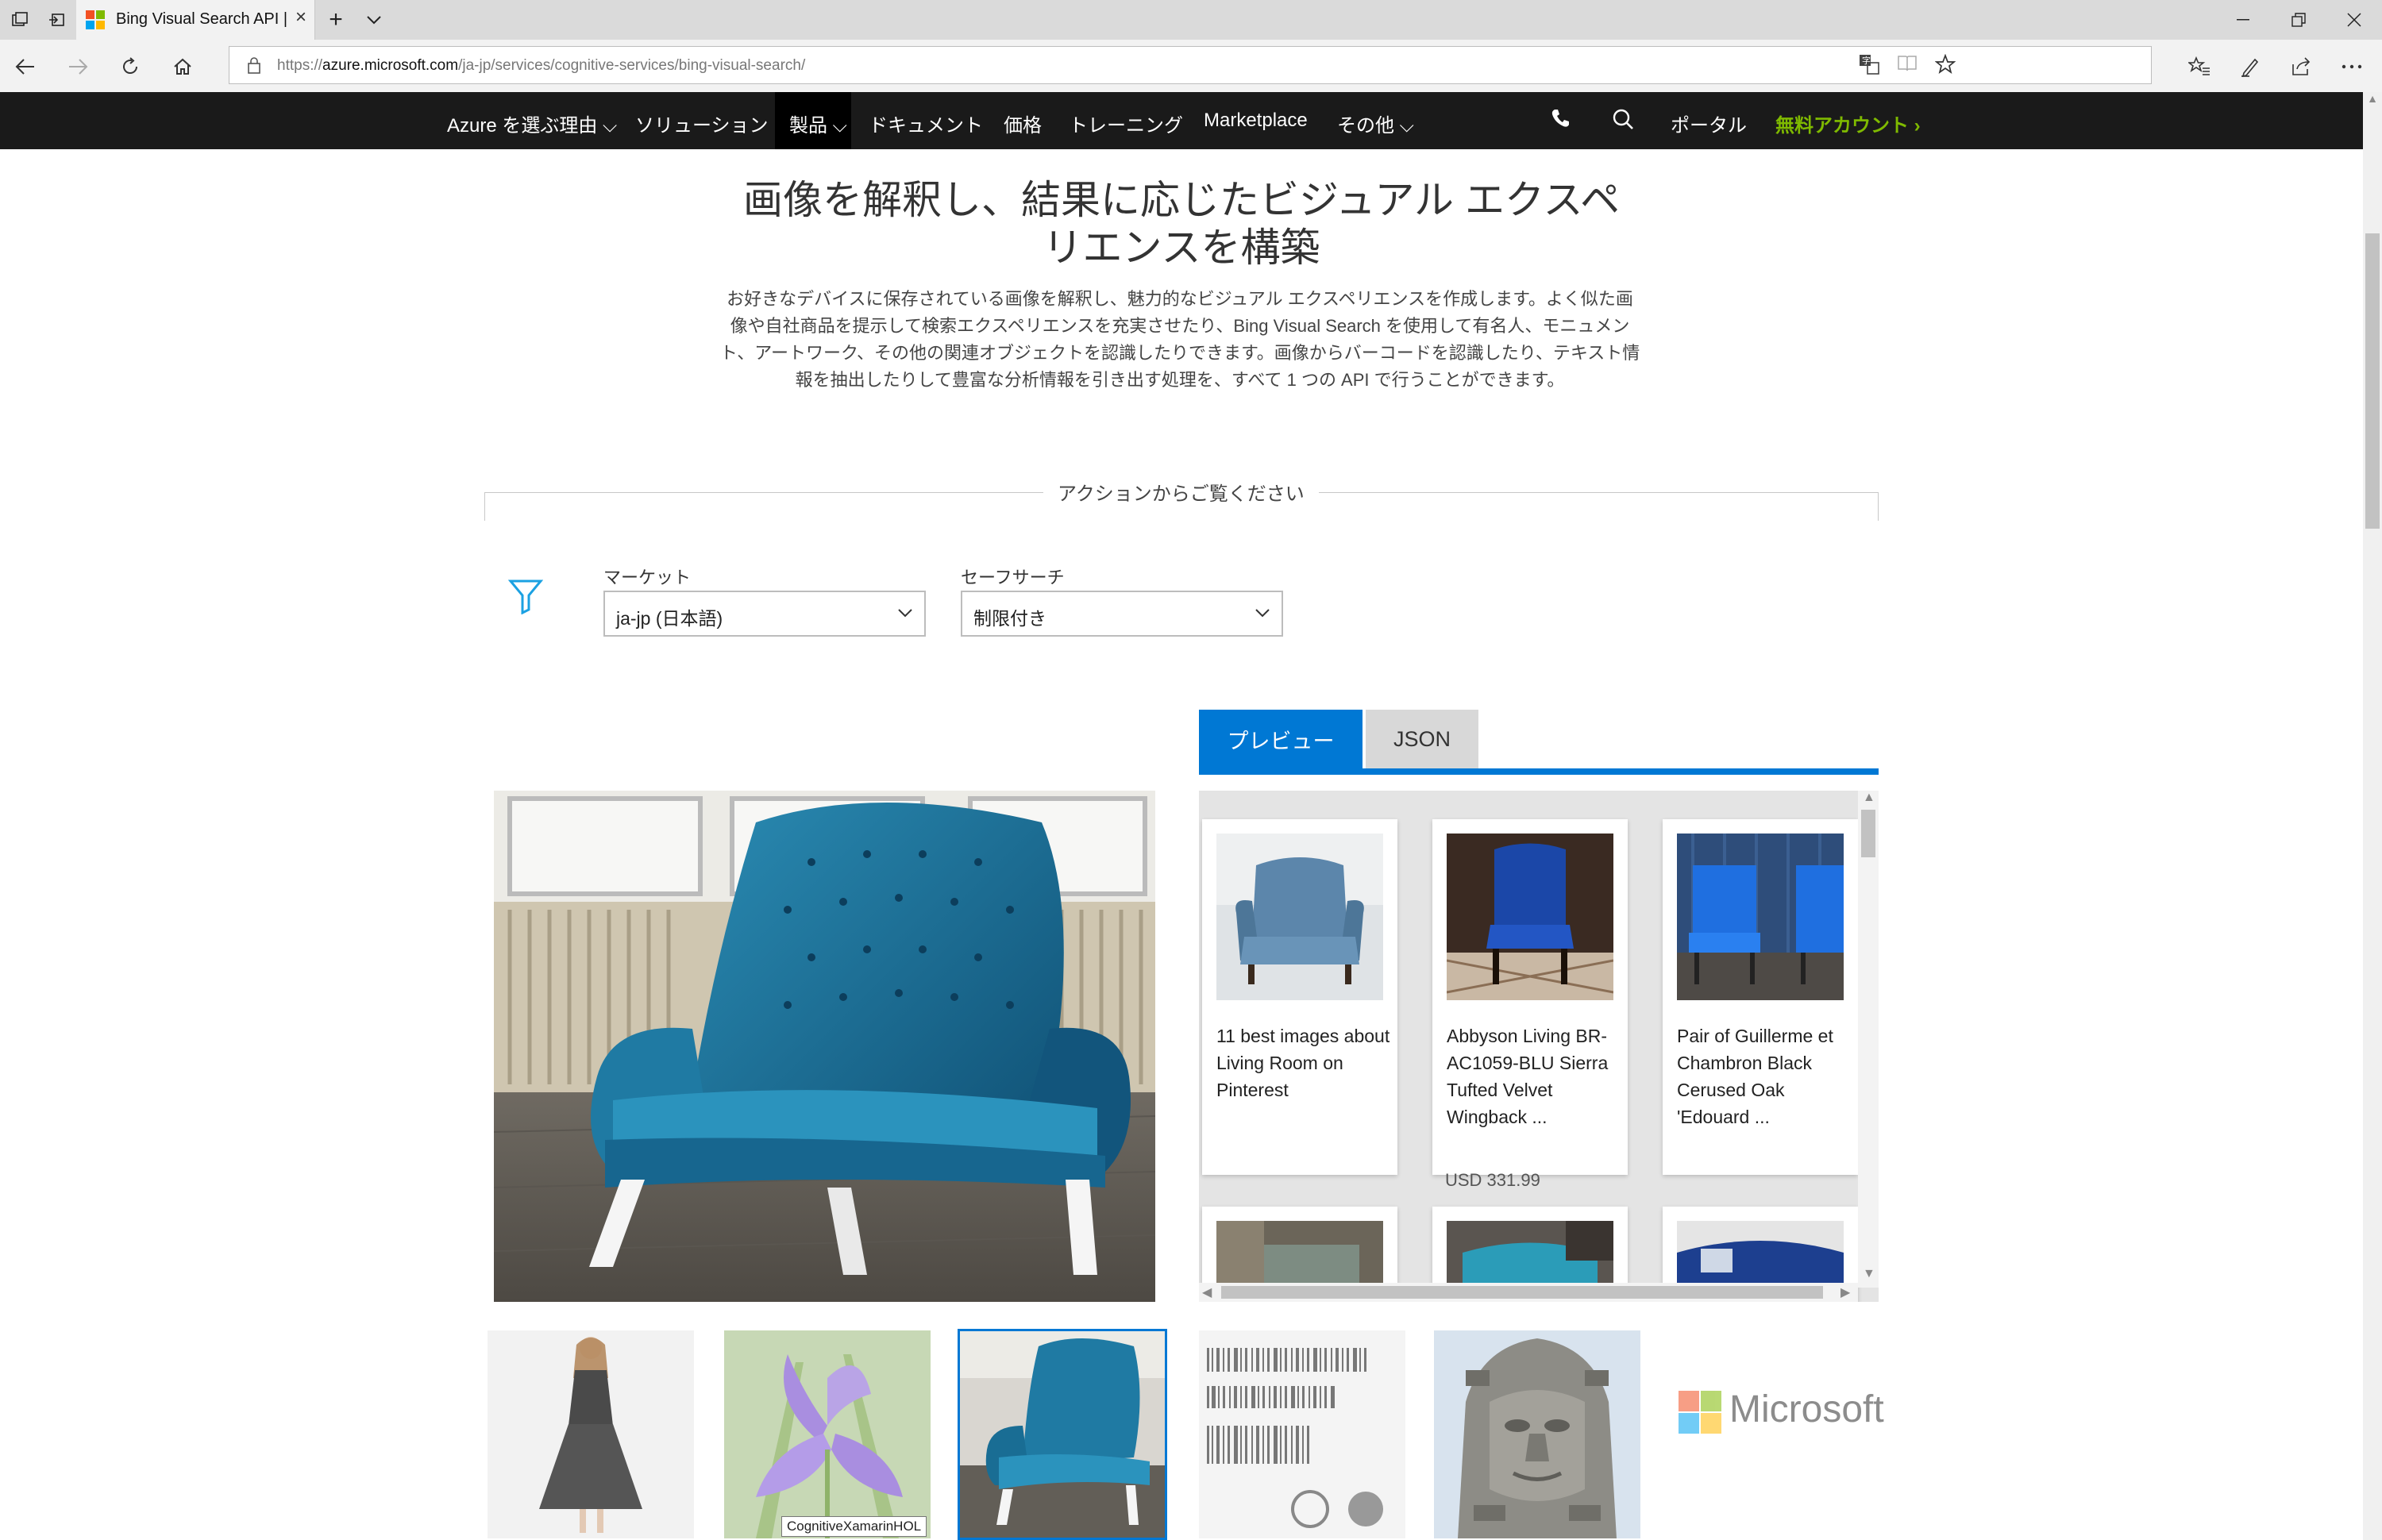 The width and height of the screenshot is (2382, 1540). I want to click on phone-icon, so click(1560, 121).